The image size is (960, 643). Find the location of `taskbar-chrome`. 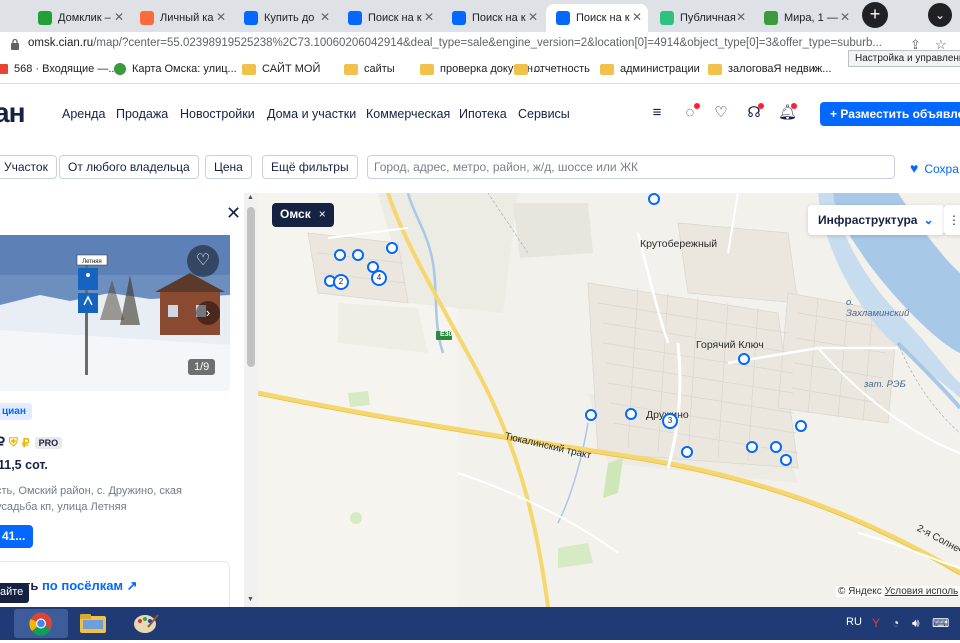

taskbar-chrome is located at coordinates (41, 623).